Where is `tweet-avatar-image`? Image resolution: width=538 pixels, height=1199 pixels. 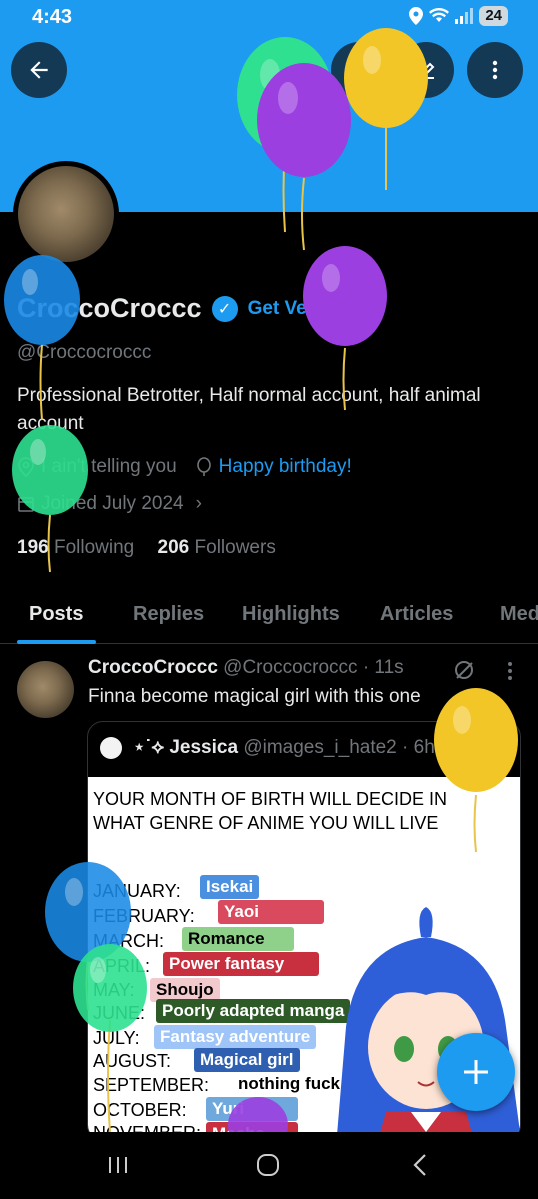 tweet-avatar-image is located at coordinates (45, 689).